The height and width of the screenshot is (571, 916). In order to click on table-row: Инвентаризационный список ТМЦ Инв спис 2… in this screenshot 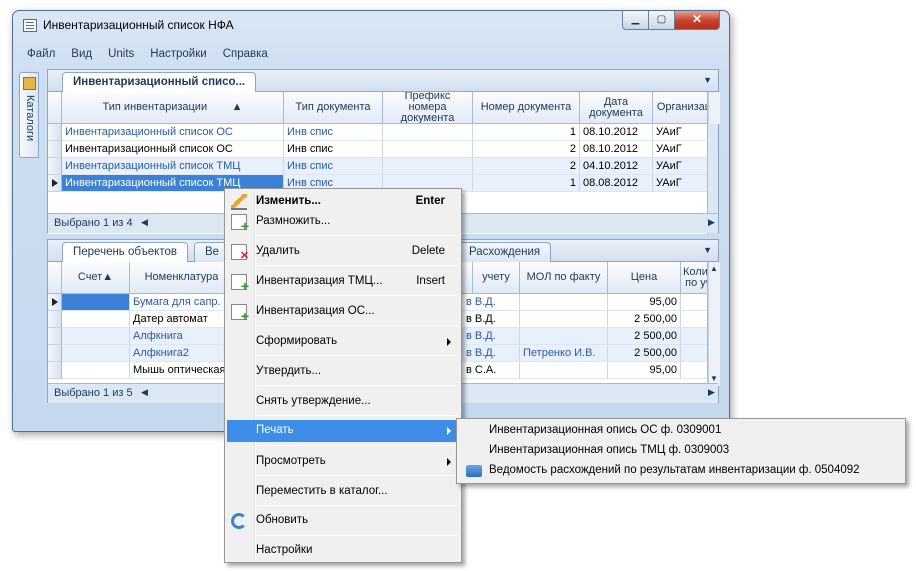, I will do `click(377, 166)`.